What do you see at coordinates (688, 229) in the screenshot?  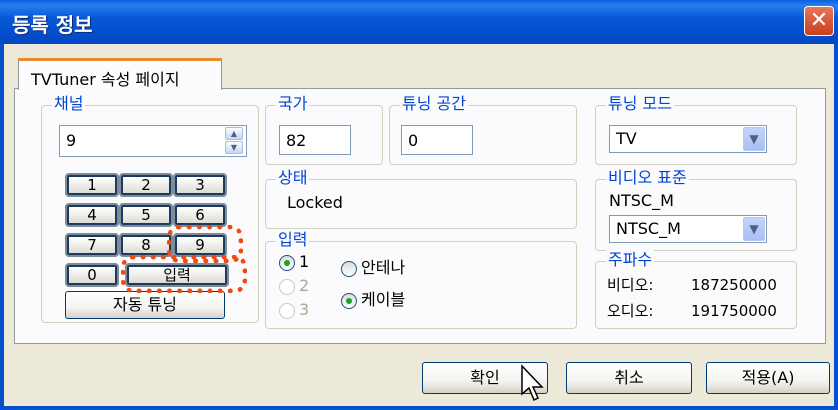 I see `video-standard-select: NTSC_M ▼` at bounding box center [688, 229].